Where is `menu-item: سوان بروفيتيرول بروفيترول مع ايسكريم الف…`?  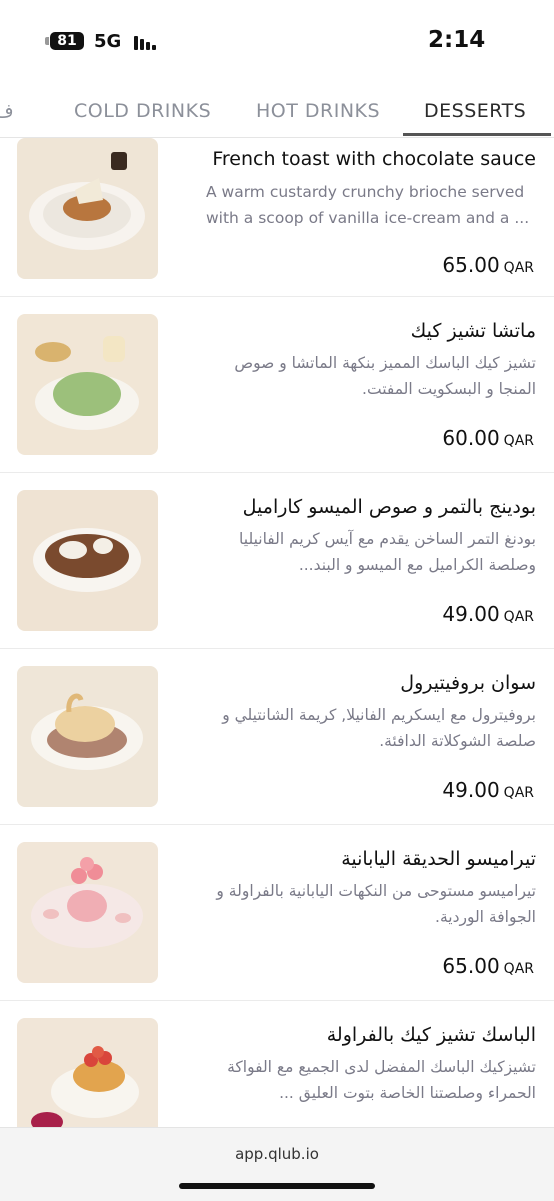 menu-item: سوان بروفيتيرول بروفيترول مع ايسكريم الف… is located at coordinates (277, 736).